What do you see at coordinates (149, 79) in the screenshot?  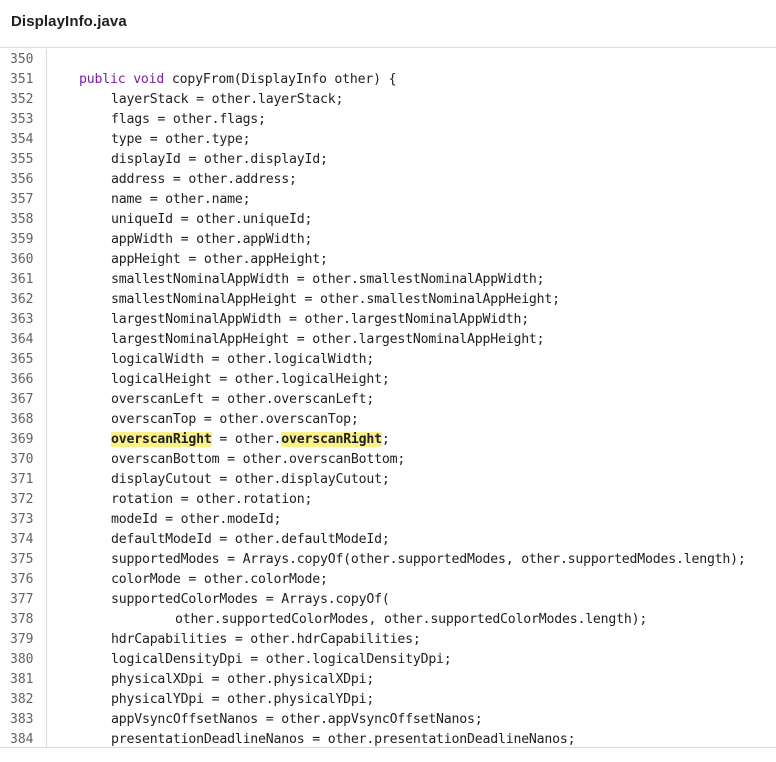 I see `keyword-token: void` at bounding box center [149, 79].